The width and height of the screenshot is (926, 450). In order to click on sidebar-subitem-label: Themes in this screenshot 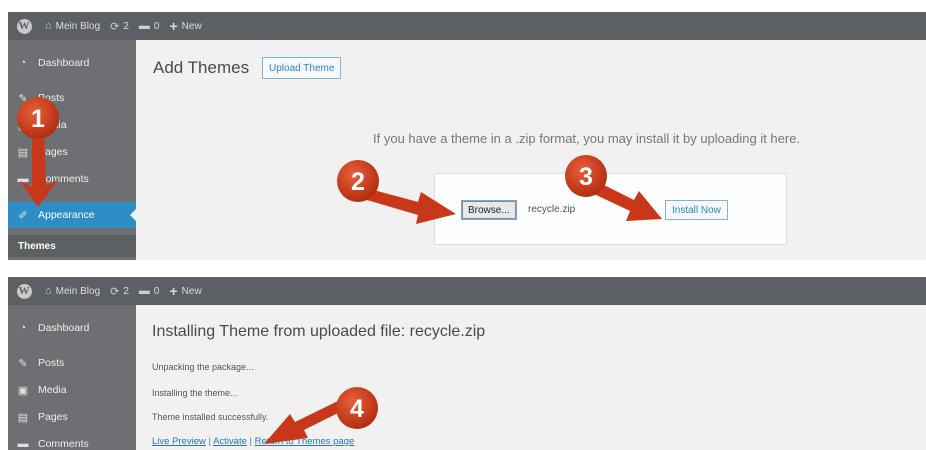, I will do `click(37, 246)`.